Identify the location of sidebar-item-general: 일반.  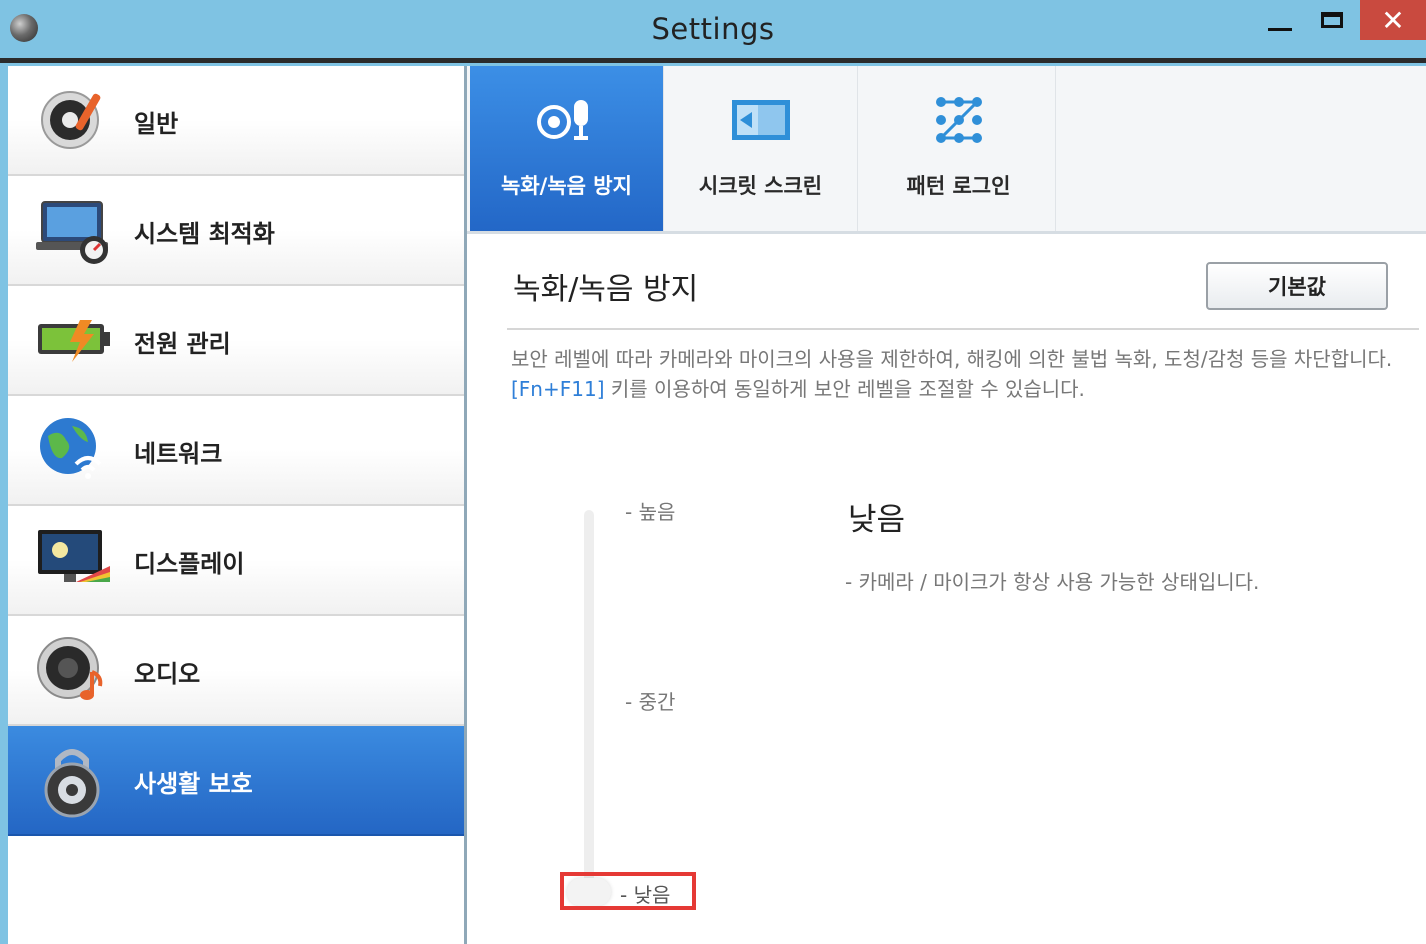
(236, 121).